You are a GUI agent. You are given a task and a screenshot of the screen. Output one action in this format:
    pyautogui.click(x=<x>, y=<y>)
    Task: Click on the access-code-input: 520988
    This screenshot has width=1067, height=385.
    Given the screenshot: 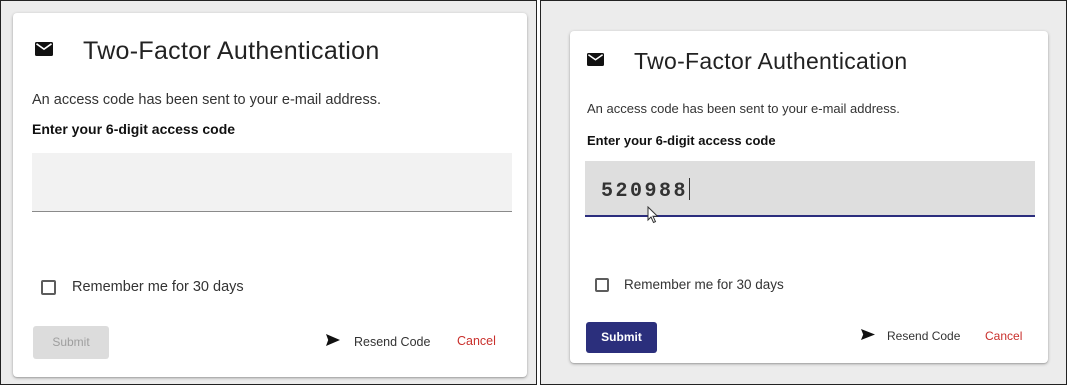 What is the action you would take?
    pyautogui.click(x=810, y=192)
    